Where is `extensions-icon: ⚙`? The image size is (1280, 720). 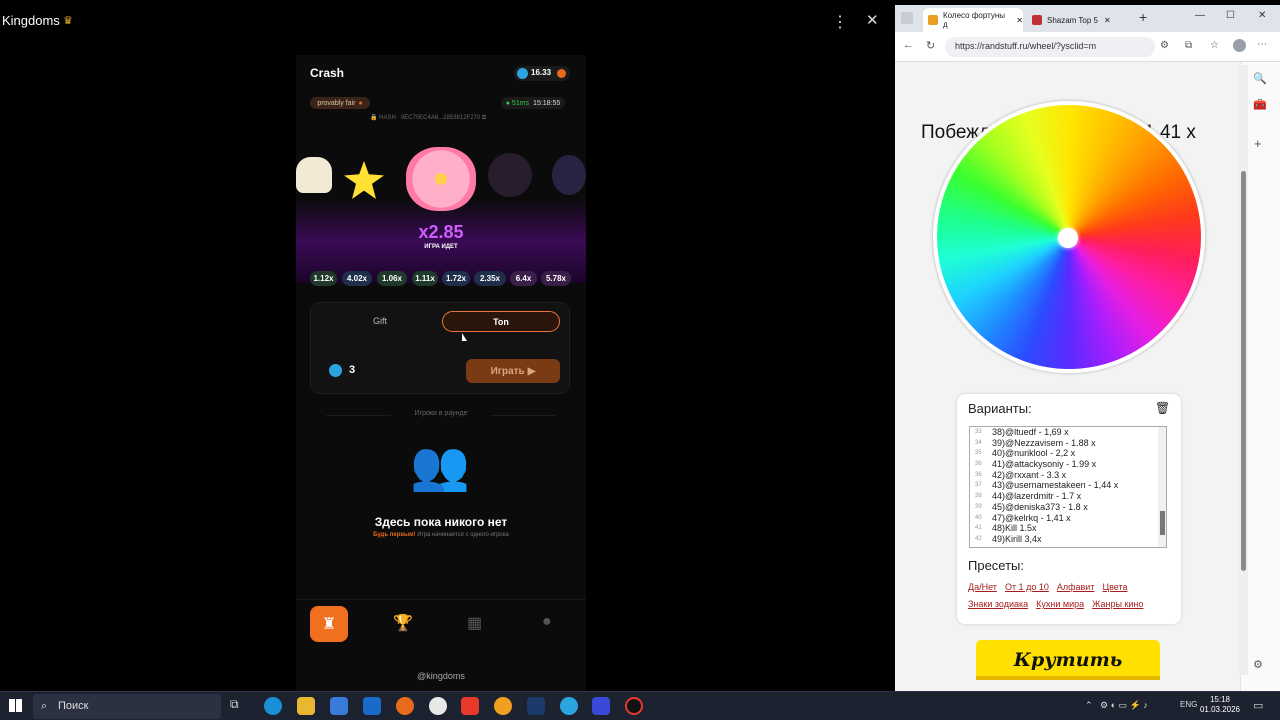 extensions-icon: ⚙ is located at coordinates (1164, 45).